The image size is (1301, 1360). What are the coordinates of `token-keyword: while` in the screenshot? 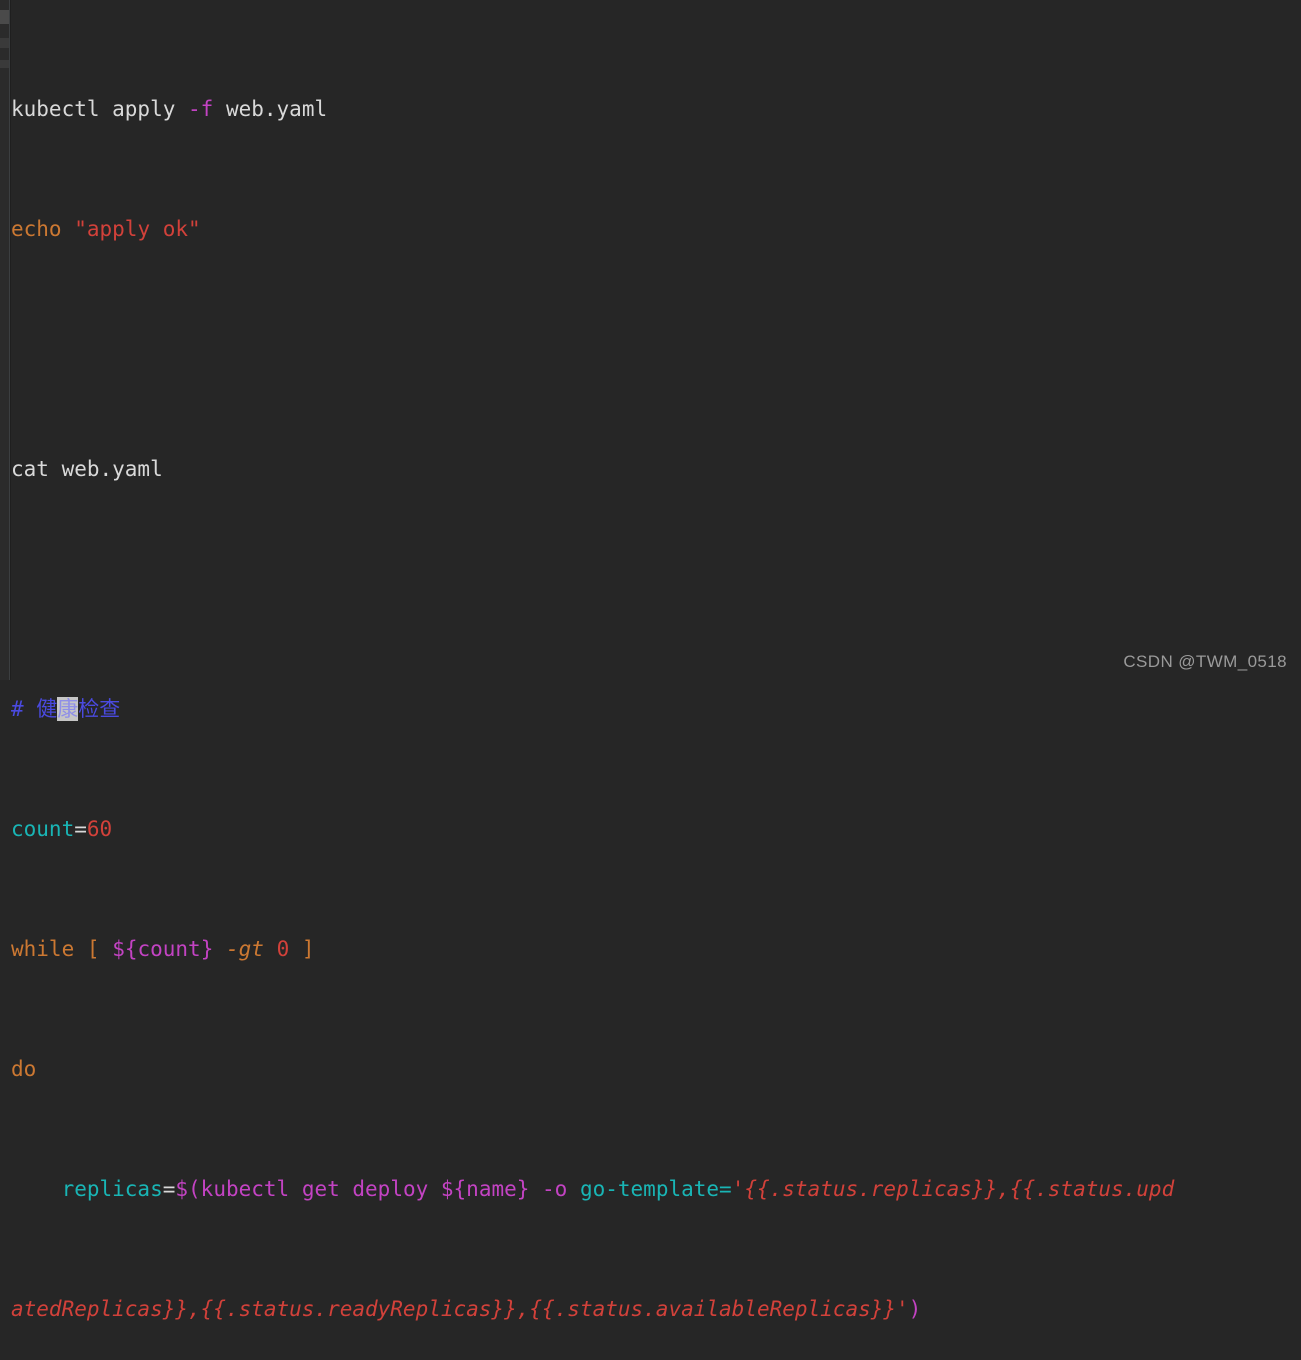 It's located at (43, 949).